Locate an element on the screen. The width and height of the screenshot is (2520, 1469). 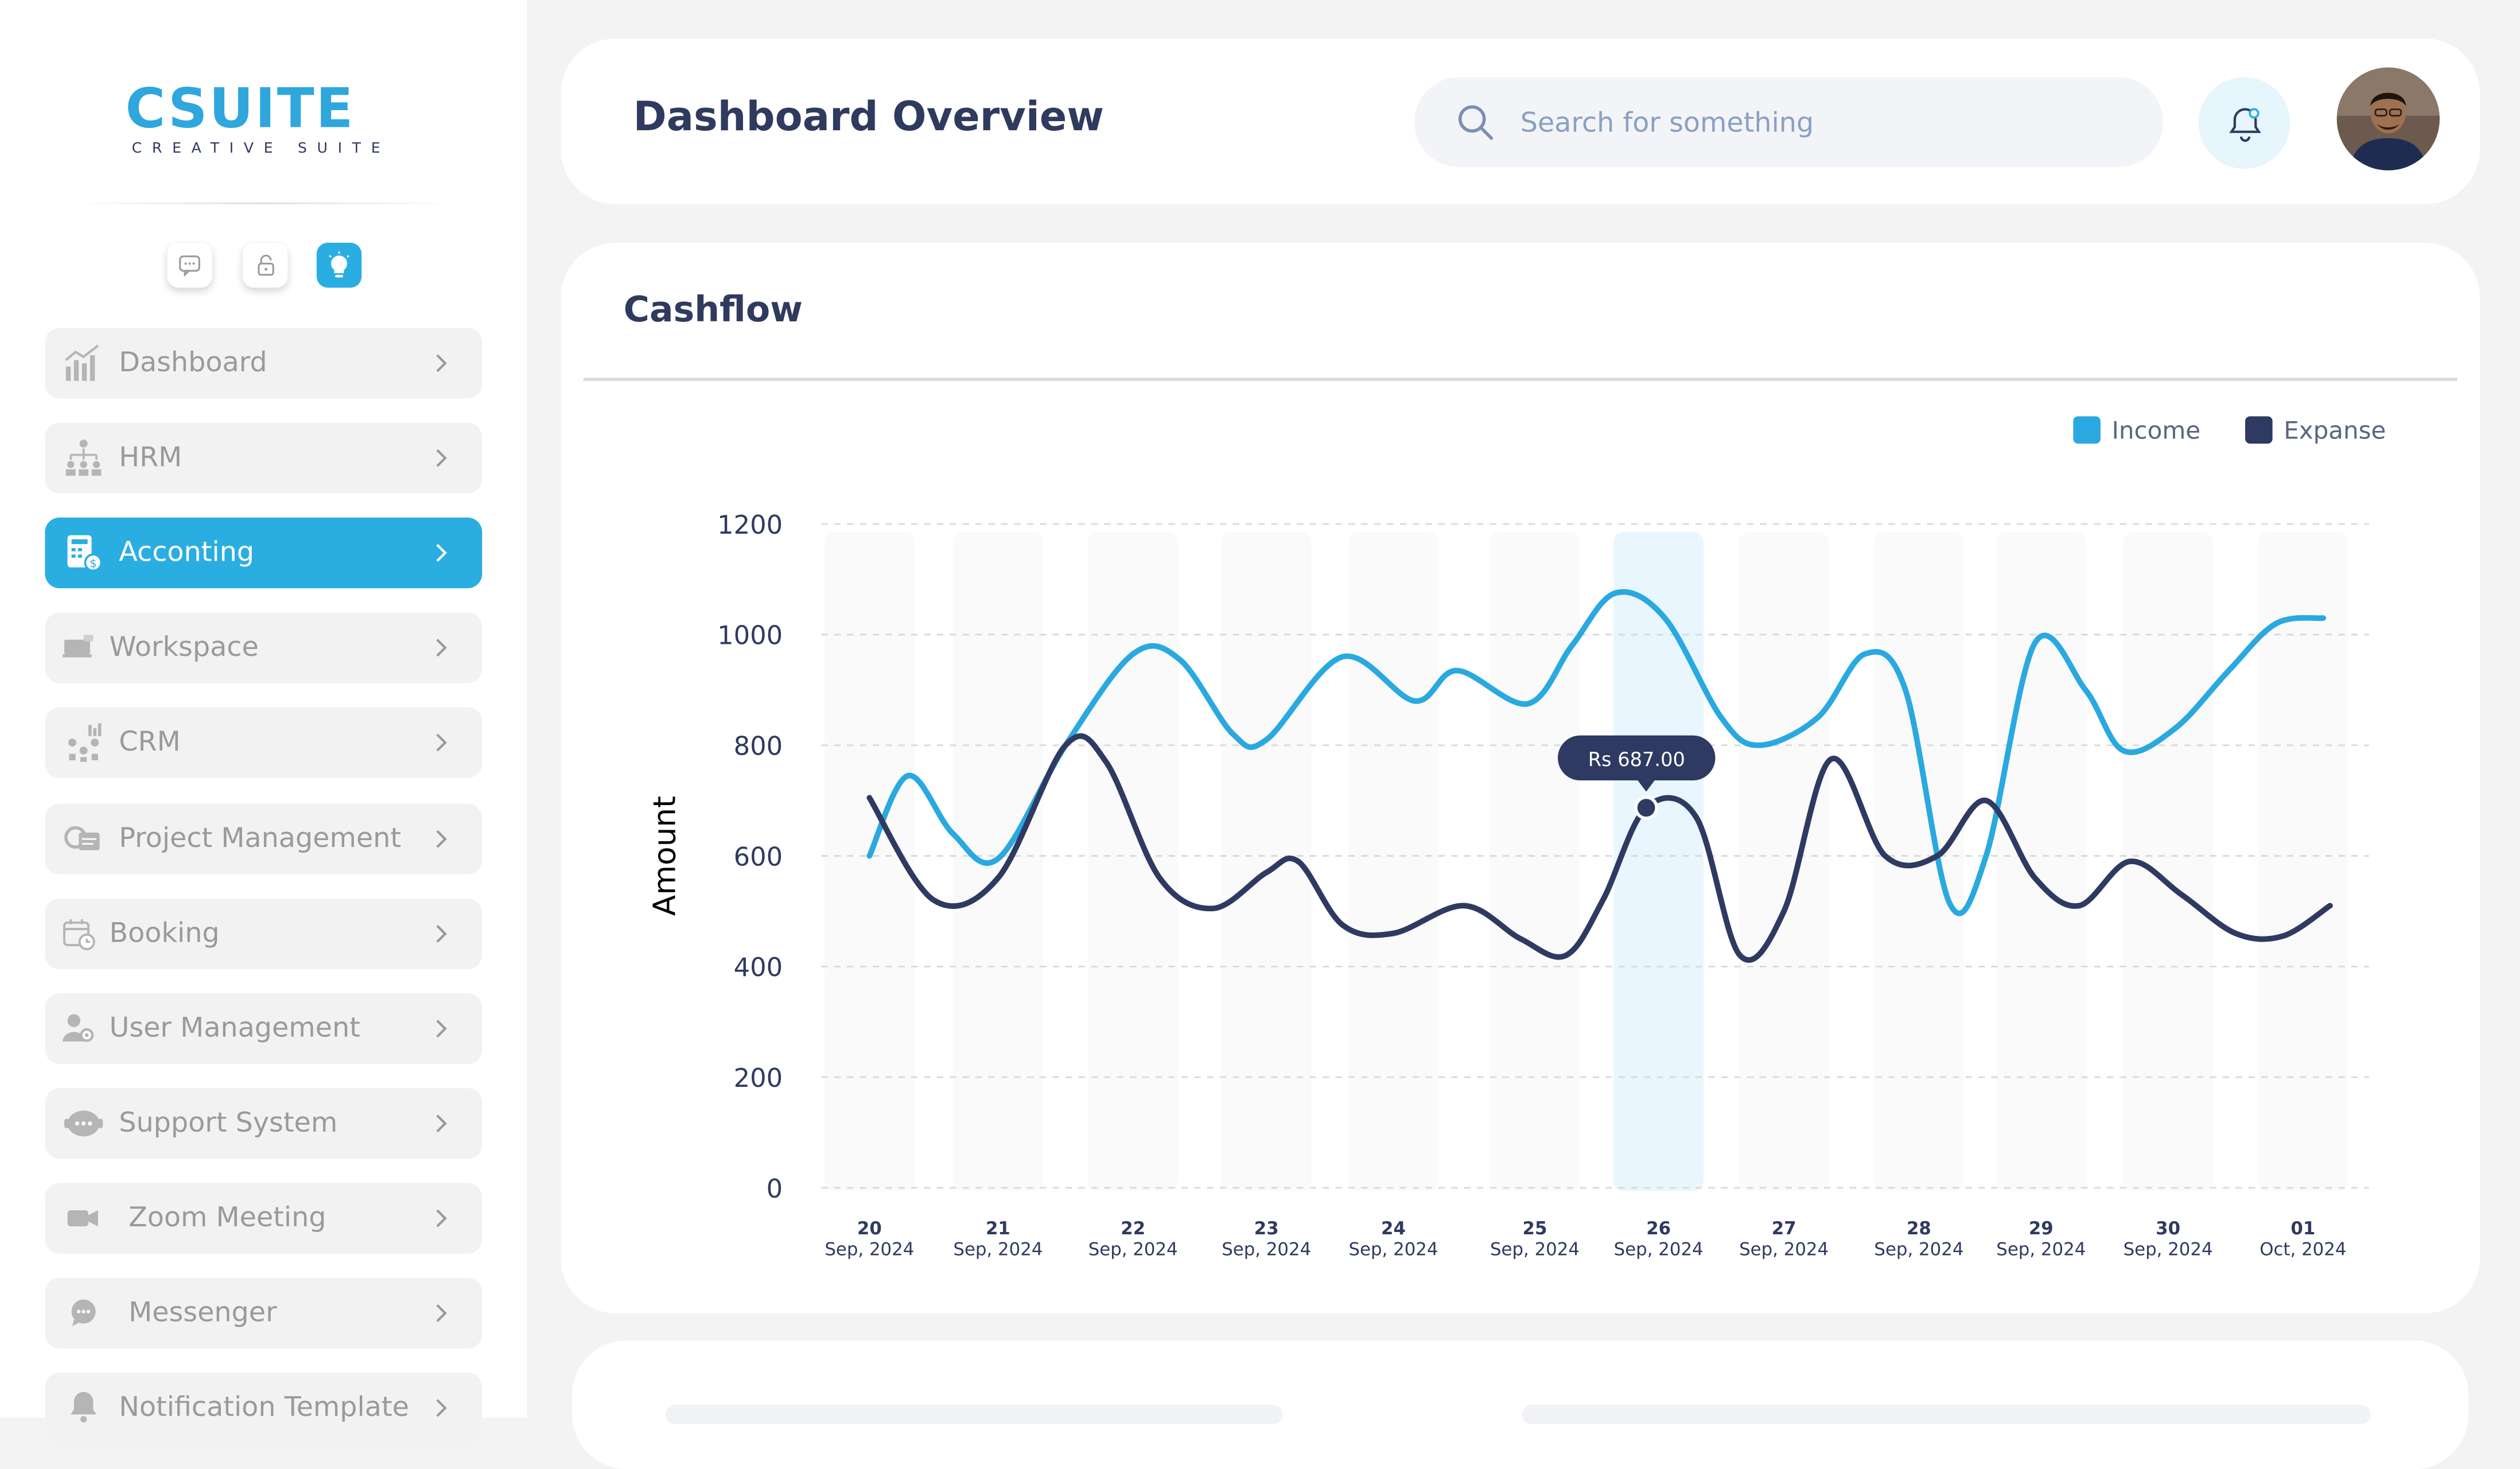
app-logo: CSUITE CREATIVE SUITE is located at coordinates (253, 120).